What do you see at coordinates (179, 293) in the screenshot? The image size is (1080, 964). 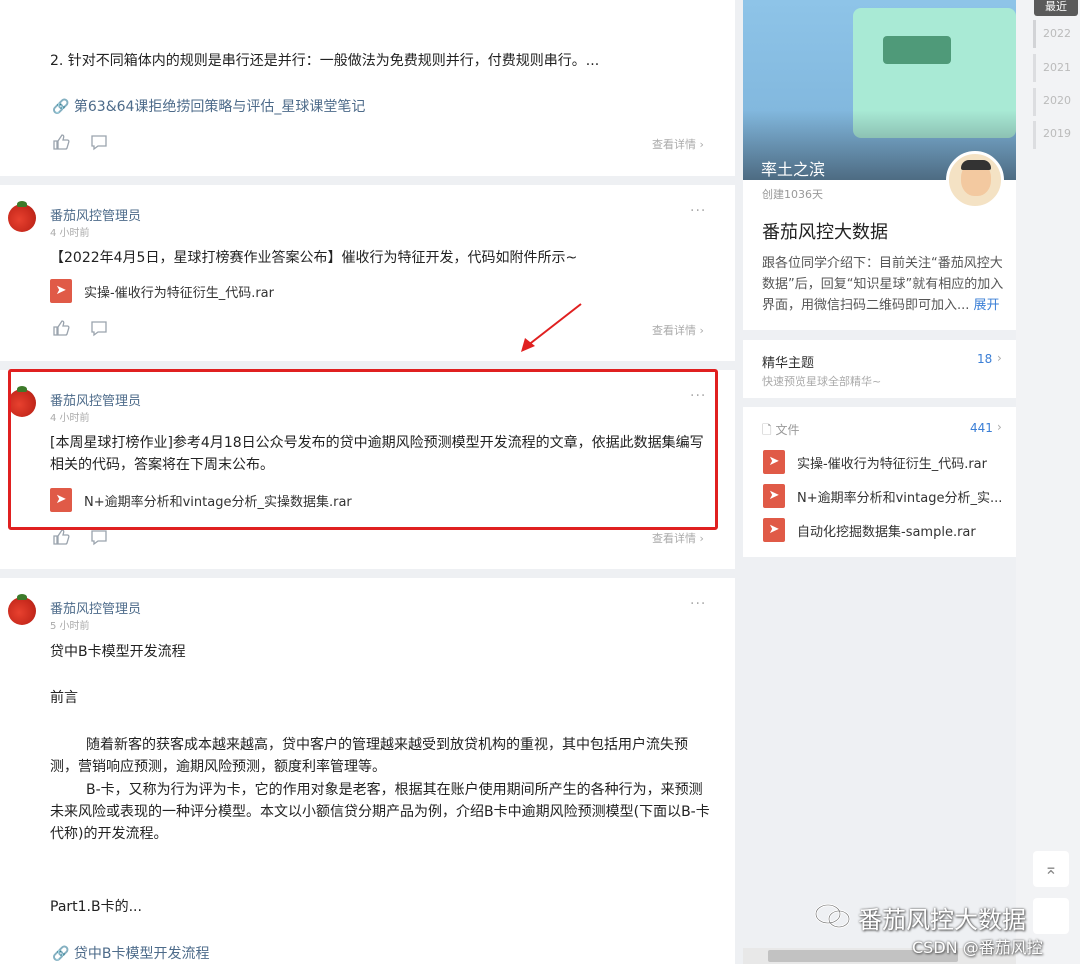 I see `attachment-filename: 实操-催收行为特征衍生_代码.rar` at bounding box center [179, 293].